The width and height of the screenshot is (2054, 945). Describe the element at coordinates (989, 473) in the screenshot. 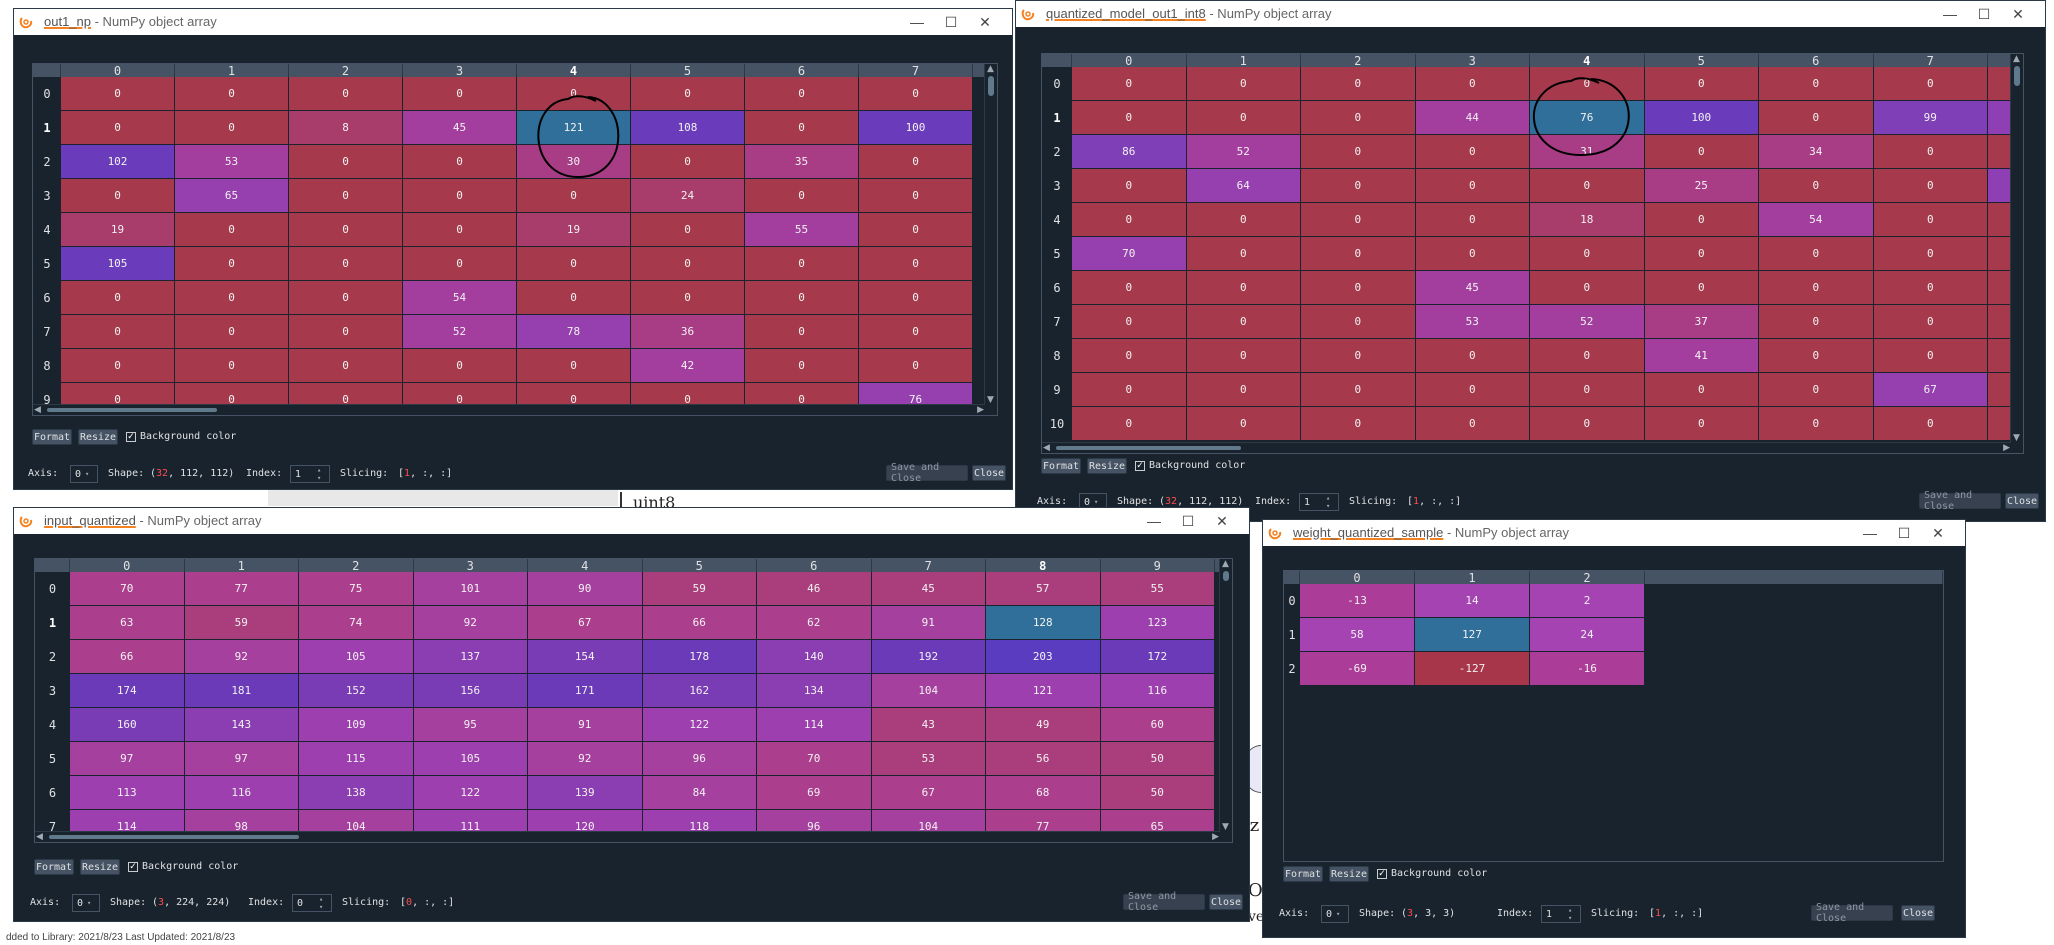

I see `close-button: Close` at that location.